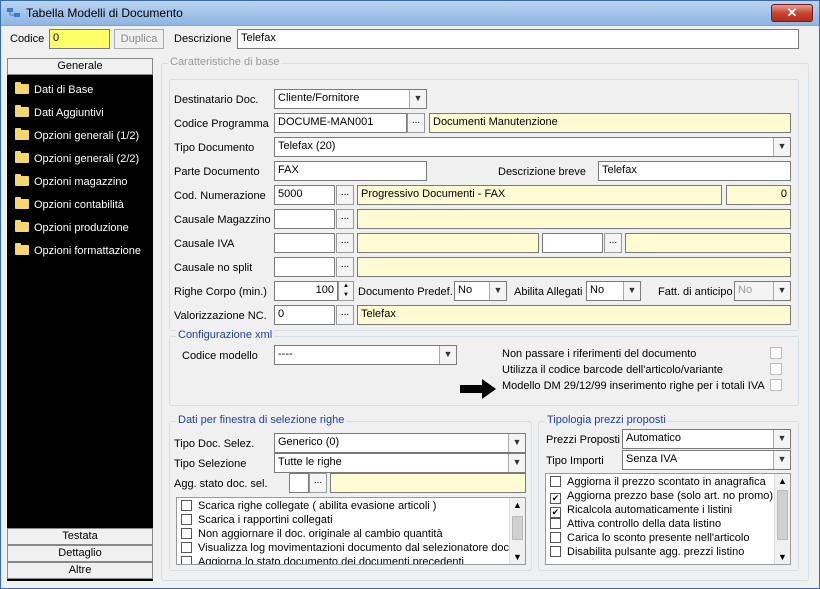  Describe the element at coordinates (613, 291) in the screenshot. I see `abilita-allegati-select: No ▼` at that location.